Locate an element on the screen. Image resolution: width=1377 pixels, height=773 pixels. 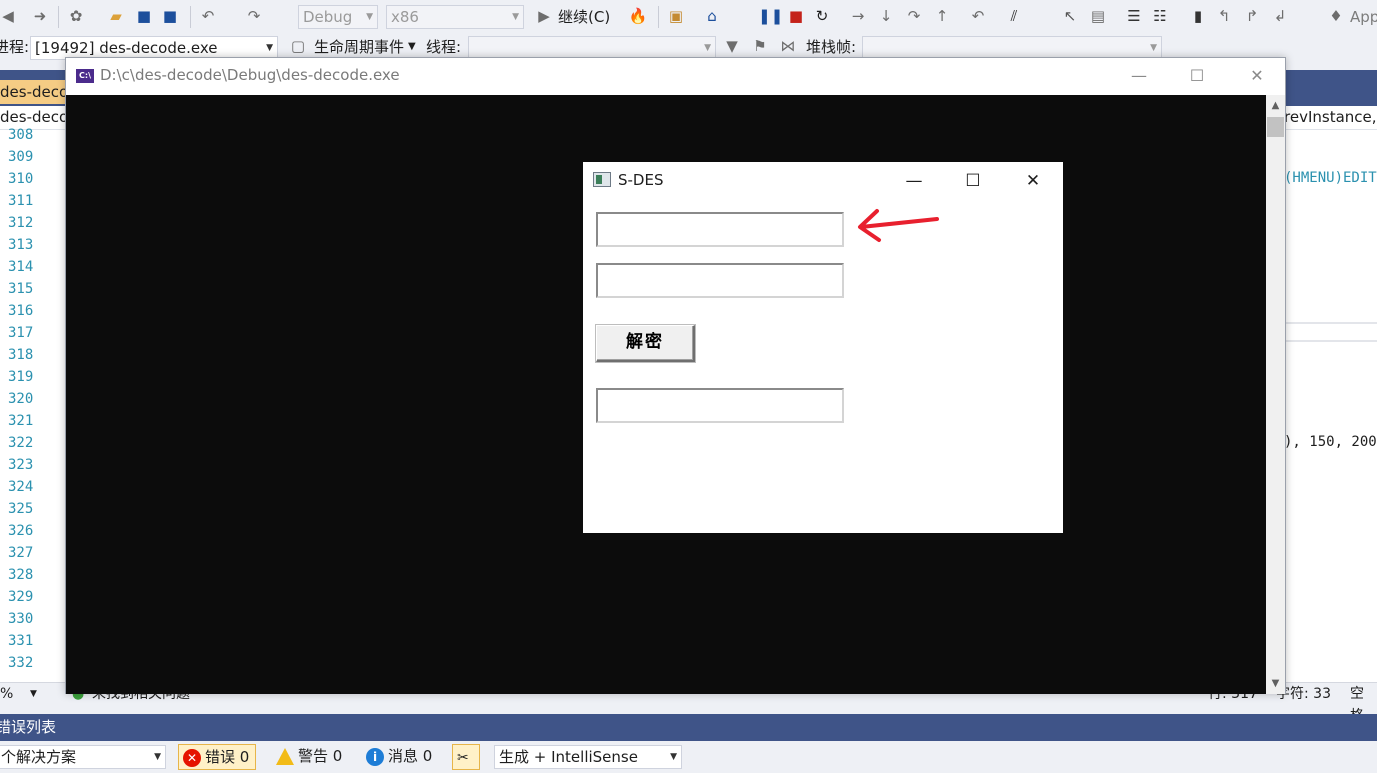
line-number: 315 is located at coordinates (21, 289).